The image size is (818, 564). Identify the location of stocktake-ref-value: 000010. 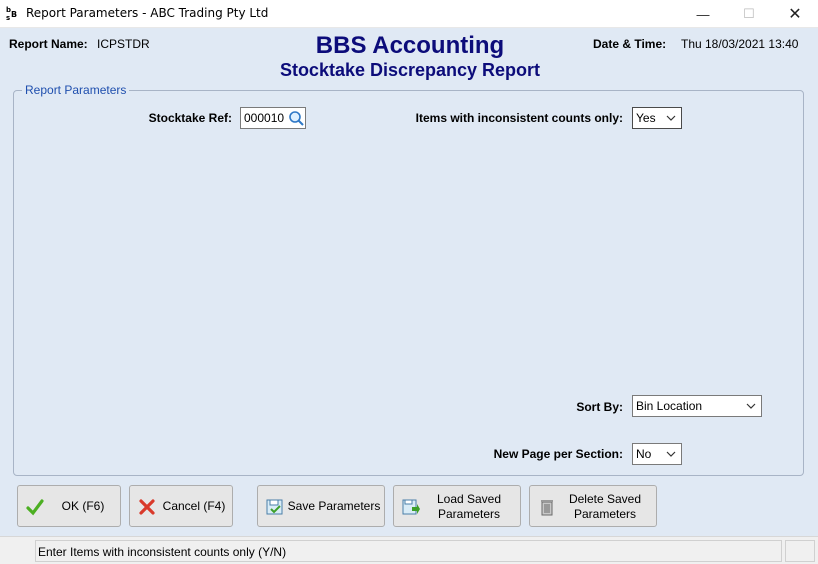
(264, 118).